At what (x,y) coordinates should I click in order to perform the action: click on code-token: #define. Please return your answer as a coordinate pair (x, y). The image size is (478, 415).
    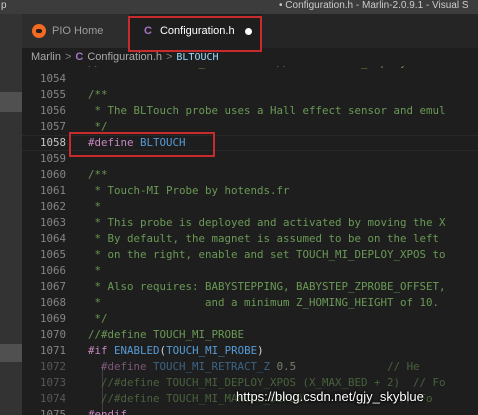
    Looking at the image, I should click on (124, 366).